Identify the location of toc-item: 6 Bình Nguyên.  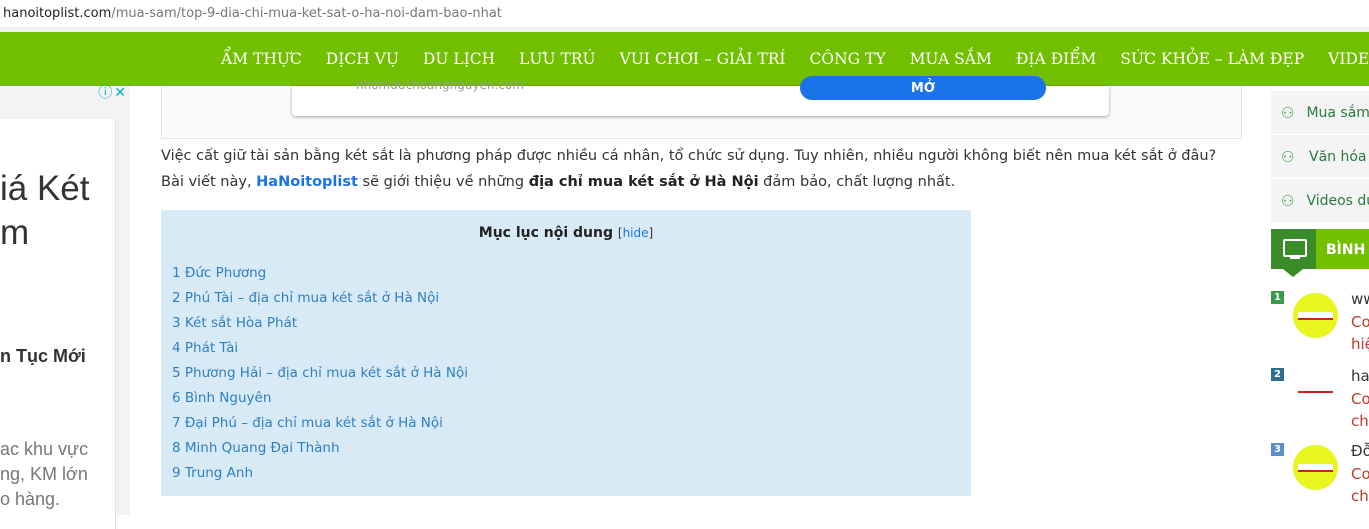
(320, 398).